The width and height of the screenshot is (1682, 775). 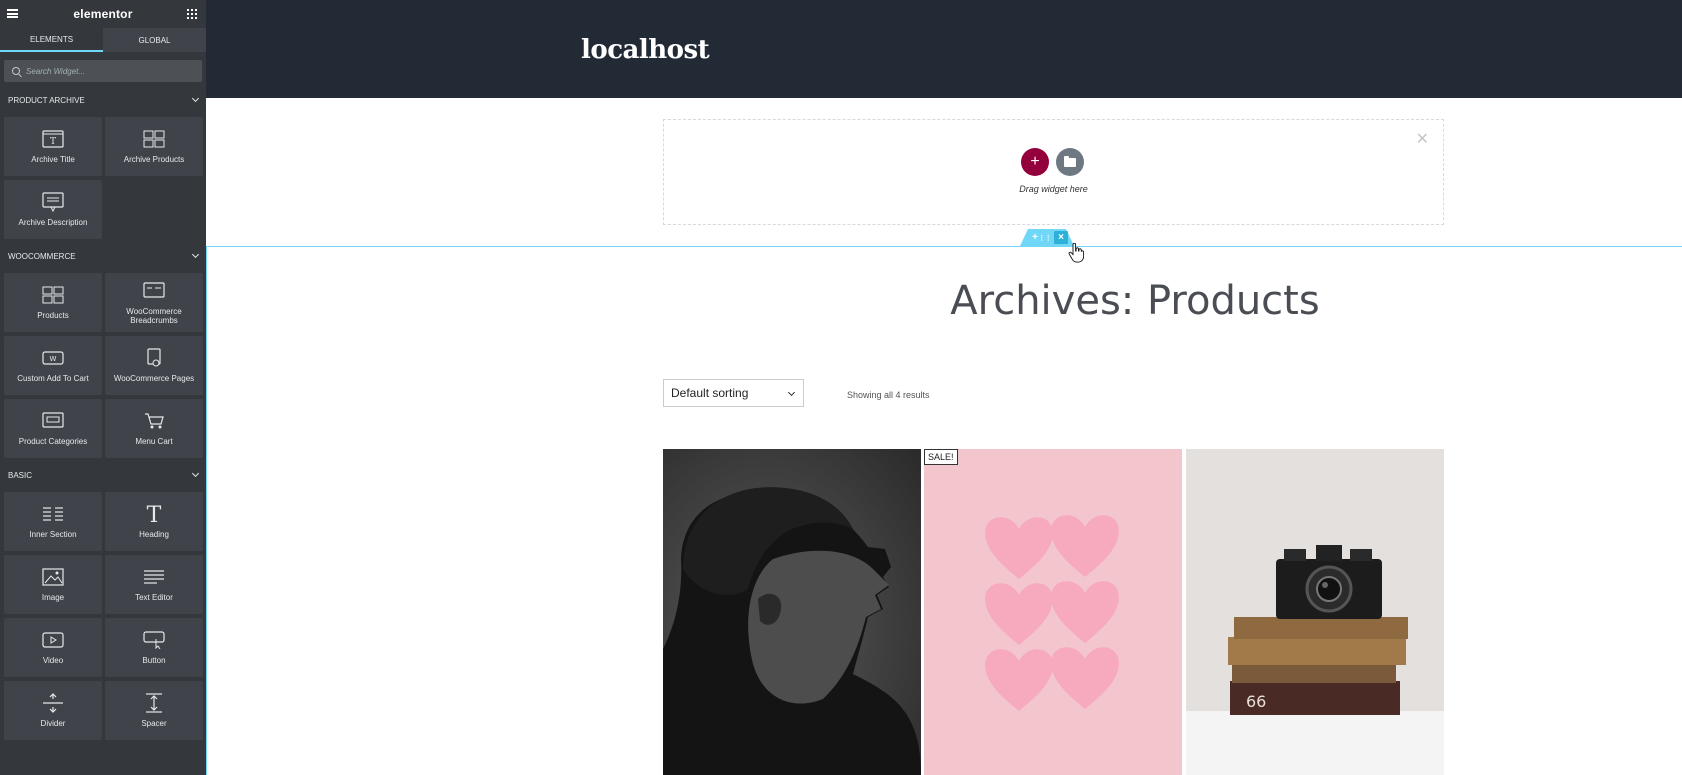 What do you see at coordinates (42, 256) in the screenshot?
I see `category-title: WOOCOMMERCE` at bounding box center [42, 256].